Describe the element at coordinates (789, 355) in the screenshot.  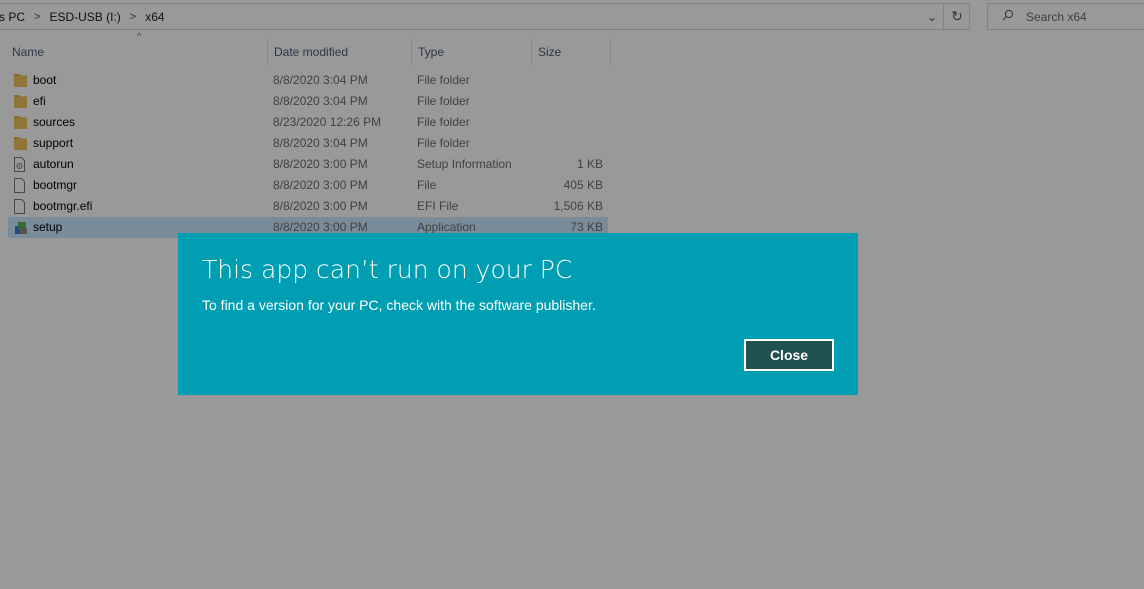
I see `close-button: Close` at that location.